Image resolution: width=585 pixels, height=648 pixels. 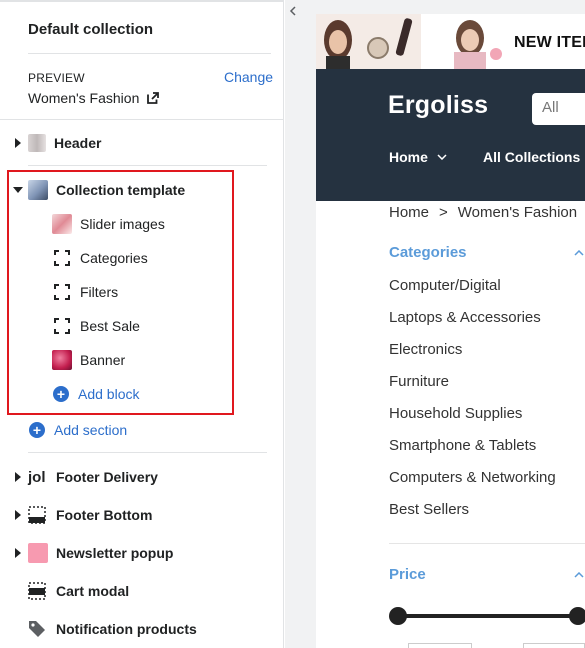 What do you see at coordinates (93, 591) in the screenshot?
I see `section-label: Cart modal` at bounding box center [93, 591].